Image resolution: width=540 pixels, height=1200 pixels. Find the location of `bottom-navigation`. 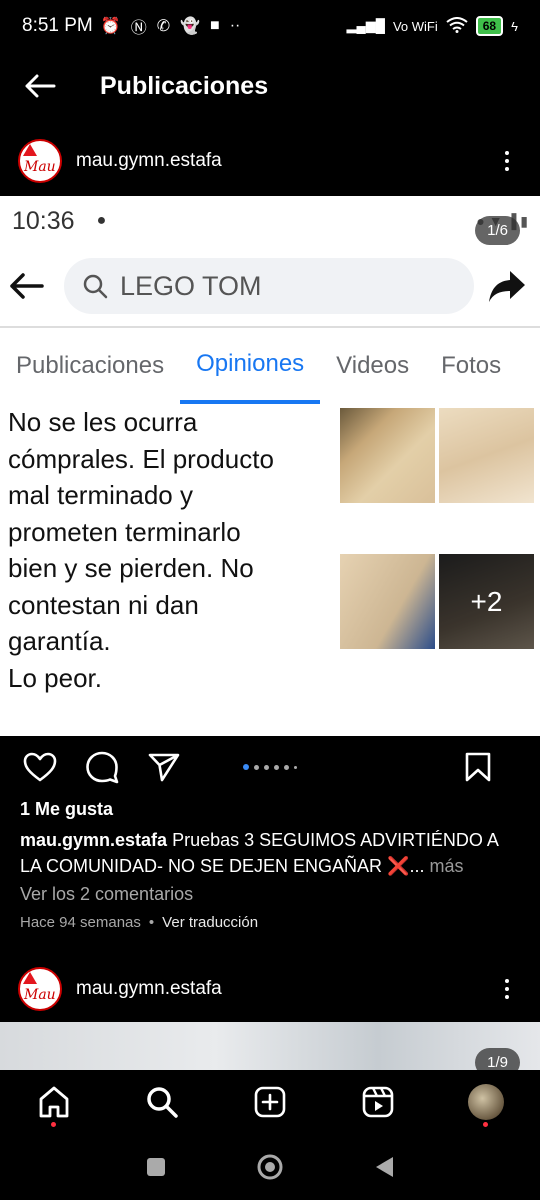

bottom-navigation is located at coordinates (270, 1102).